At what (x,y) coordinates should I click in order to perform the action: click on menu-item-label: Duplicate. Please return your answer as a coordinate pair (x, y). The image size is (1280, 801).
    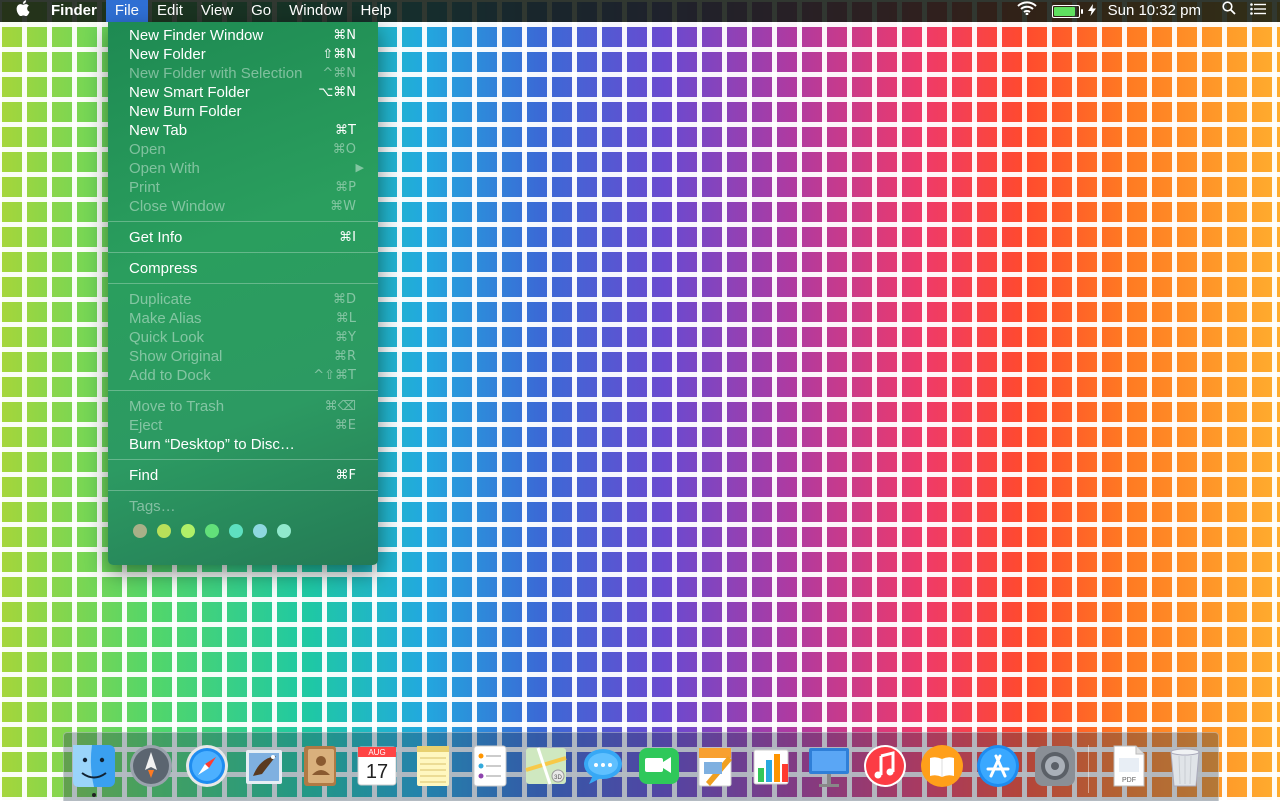
    Looking at the image, I should click on (160, 299).